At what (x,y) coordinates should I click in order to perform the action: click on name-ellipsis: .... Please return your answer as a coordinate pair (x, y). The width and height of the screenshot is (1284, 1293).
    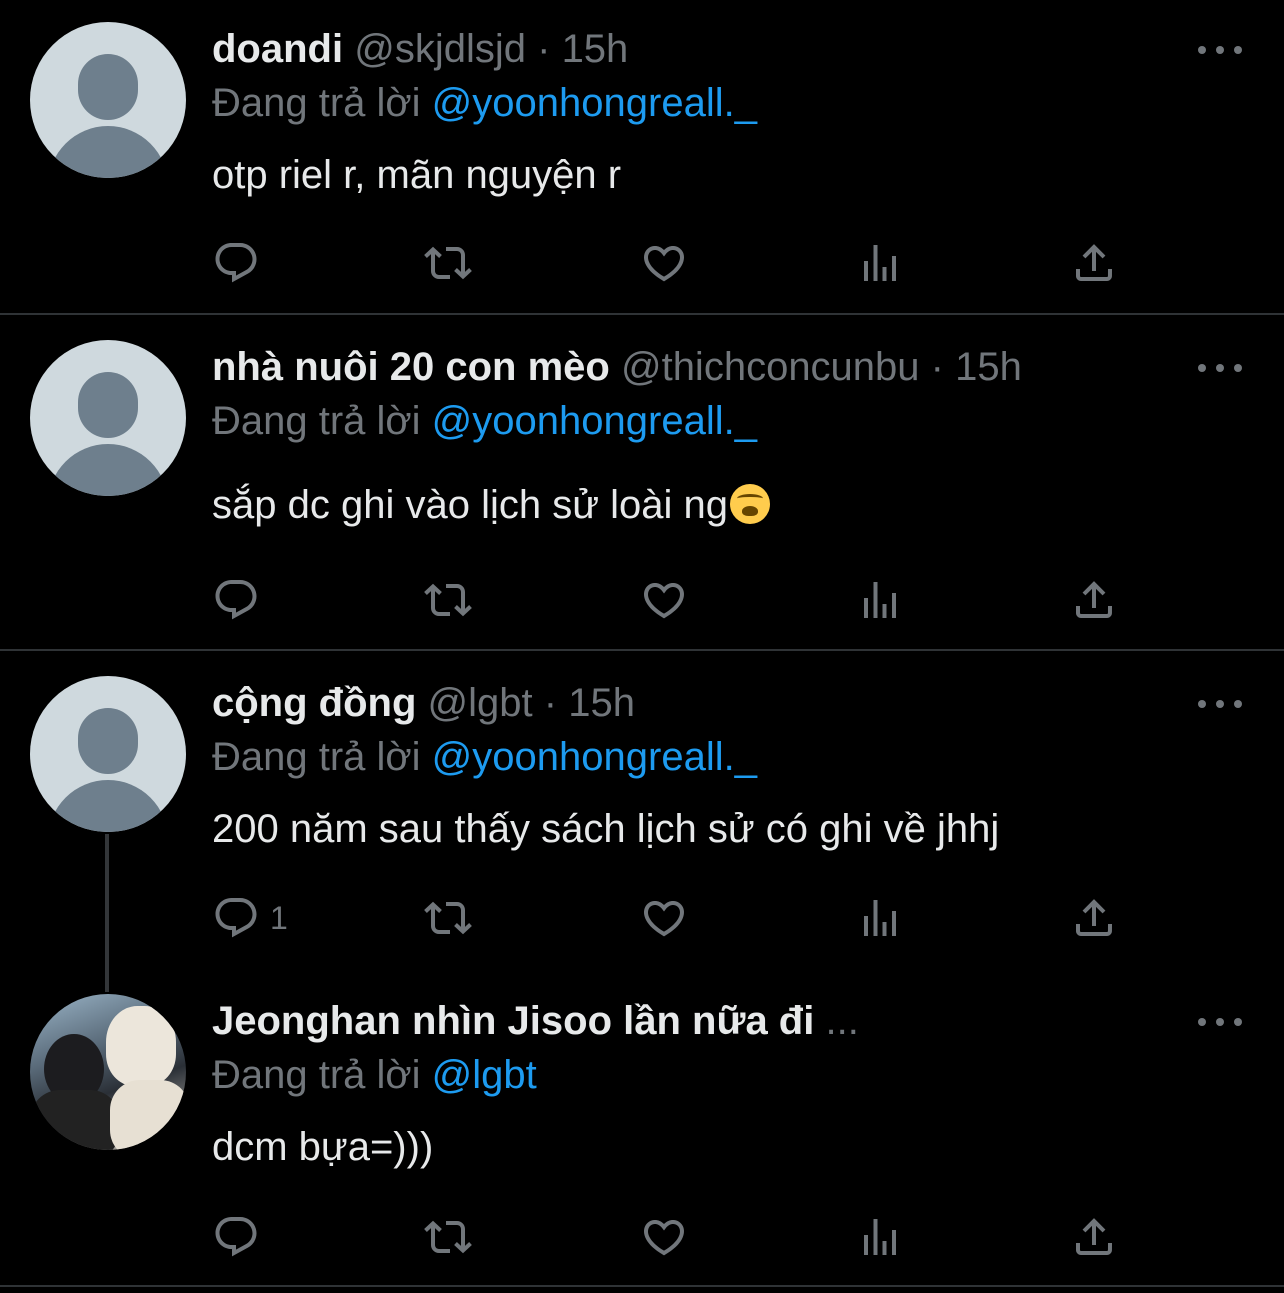
    Looking at the image, I should click on (842, 1021).